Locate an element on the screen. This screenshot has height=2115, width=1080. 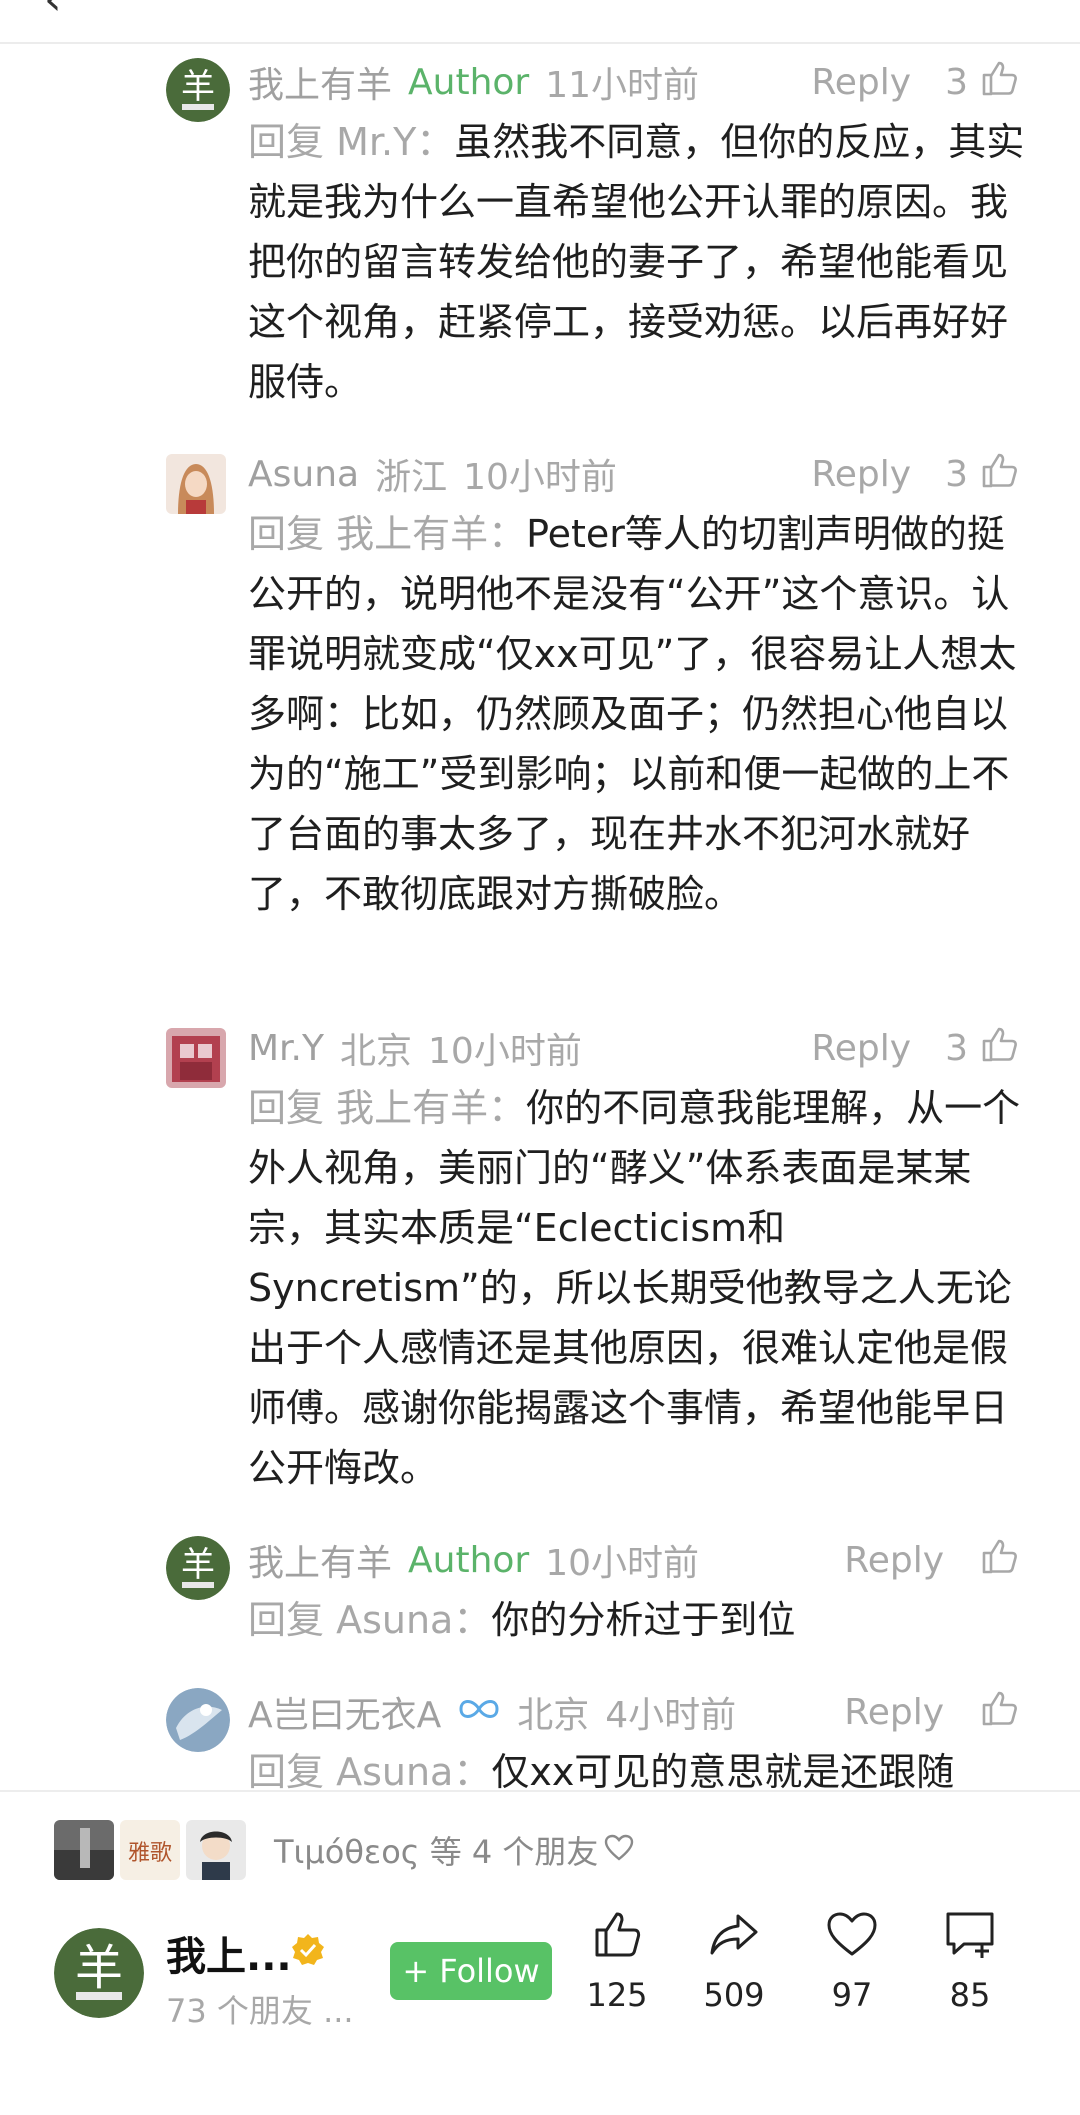
svg-text: 雅歌 is located at coordinates (150, 1853).